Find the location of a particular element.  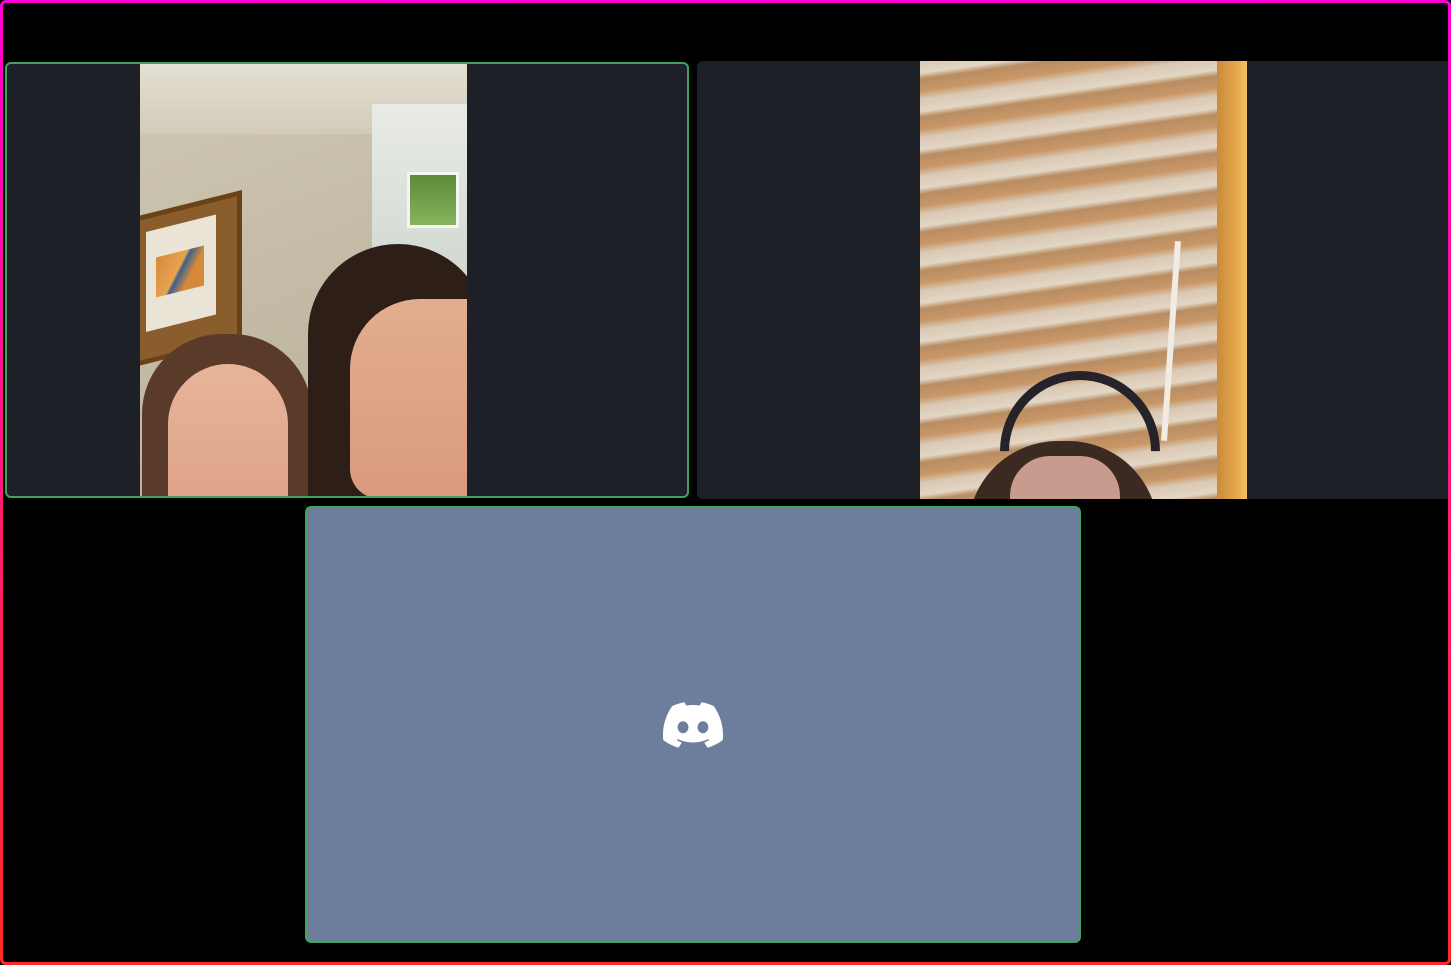

discord-logo-icon is located at coordinates (693, 724).